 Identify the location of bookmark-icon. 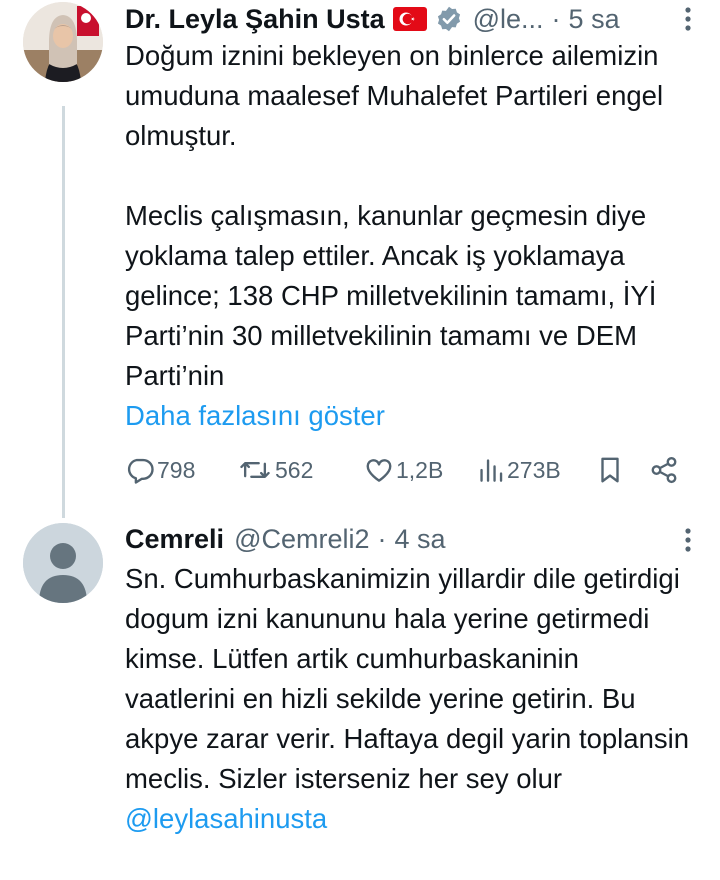
(610, 470).